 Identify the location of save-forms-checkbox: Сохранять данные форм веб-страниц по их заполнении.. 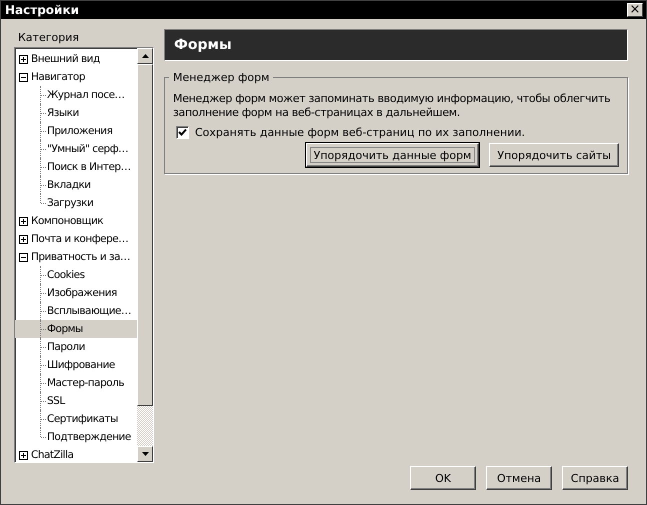
(397, 132).